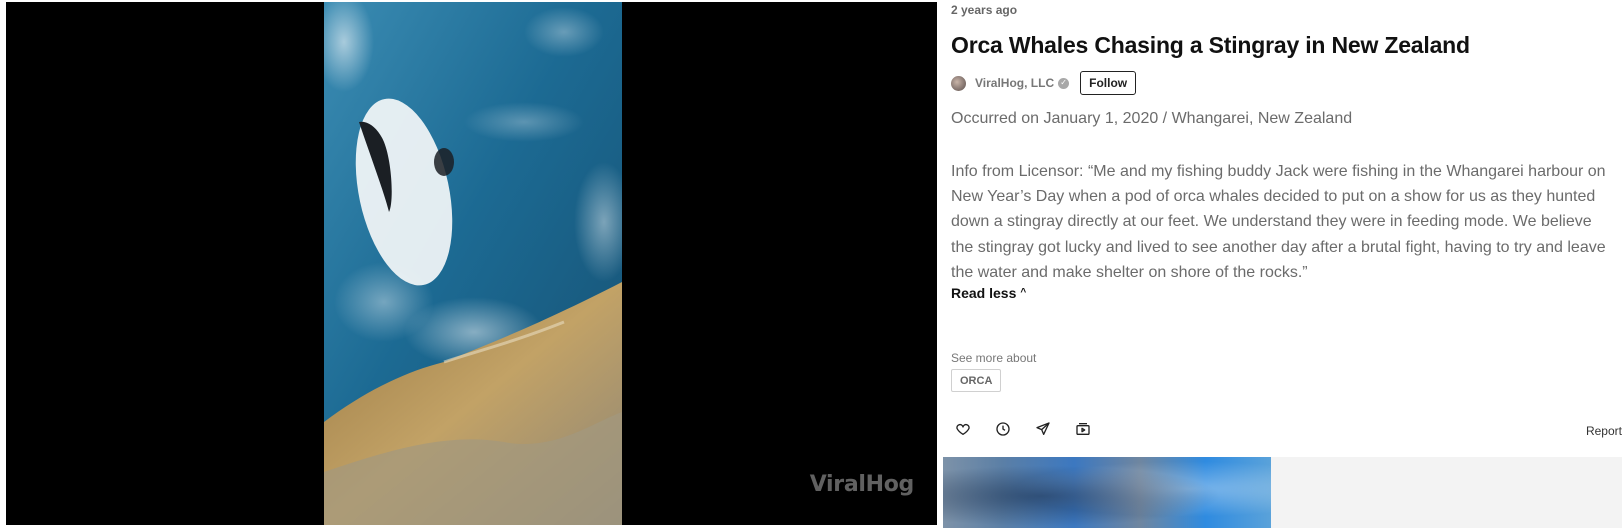  Describe the element at coordinates (1282, 492) in the screenshot. I see `related-videos-strip` at that location.